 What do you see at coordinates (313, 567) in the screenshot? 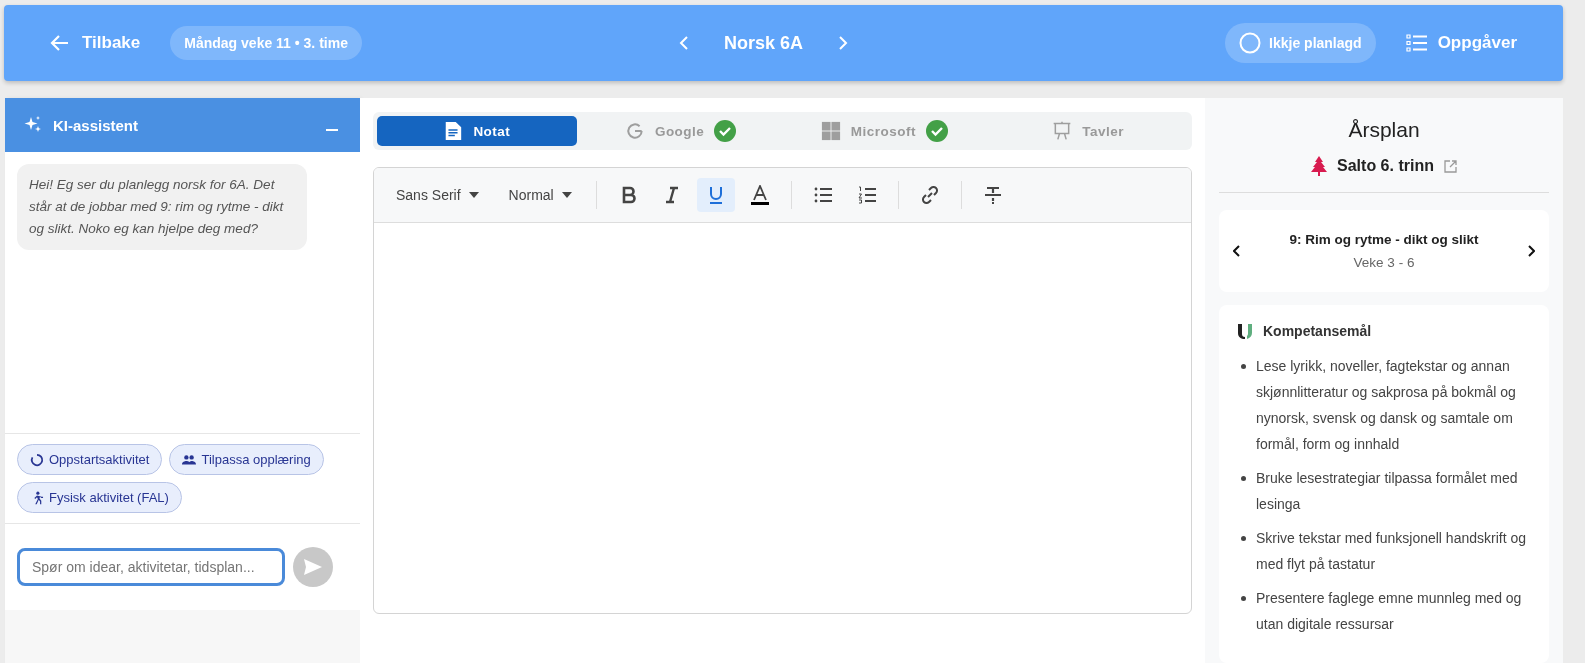
I see `send-icon` at bounding box center [313, 567].